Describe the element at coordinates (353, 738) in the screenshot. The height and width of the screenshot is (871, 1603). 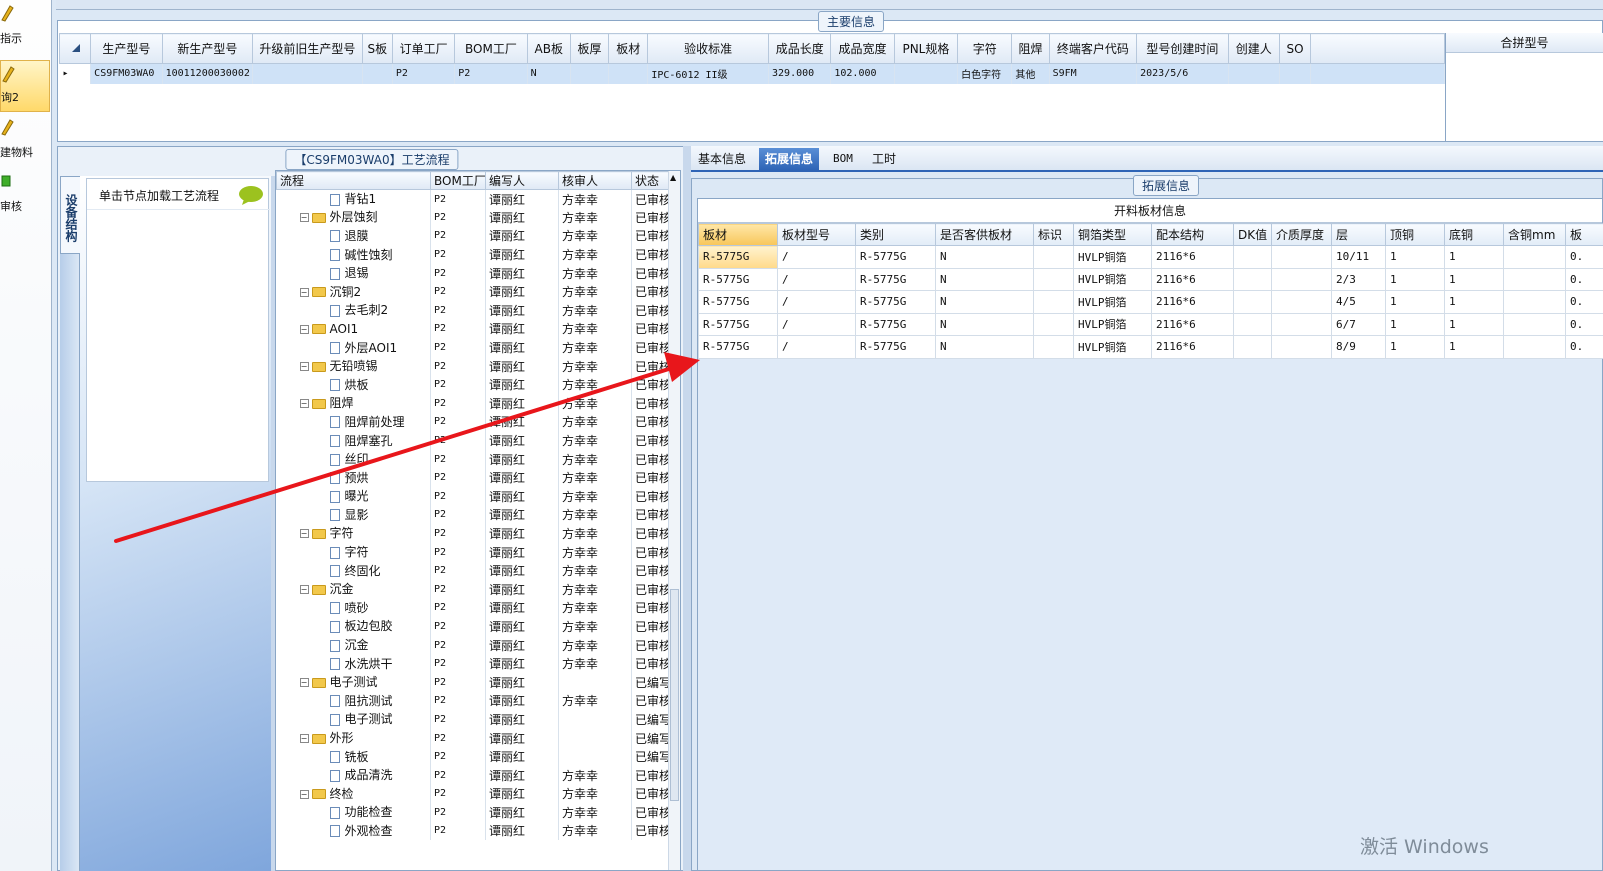
I see `tree-node-cell: − 外形` at that location.